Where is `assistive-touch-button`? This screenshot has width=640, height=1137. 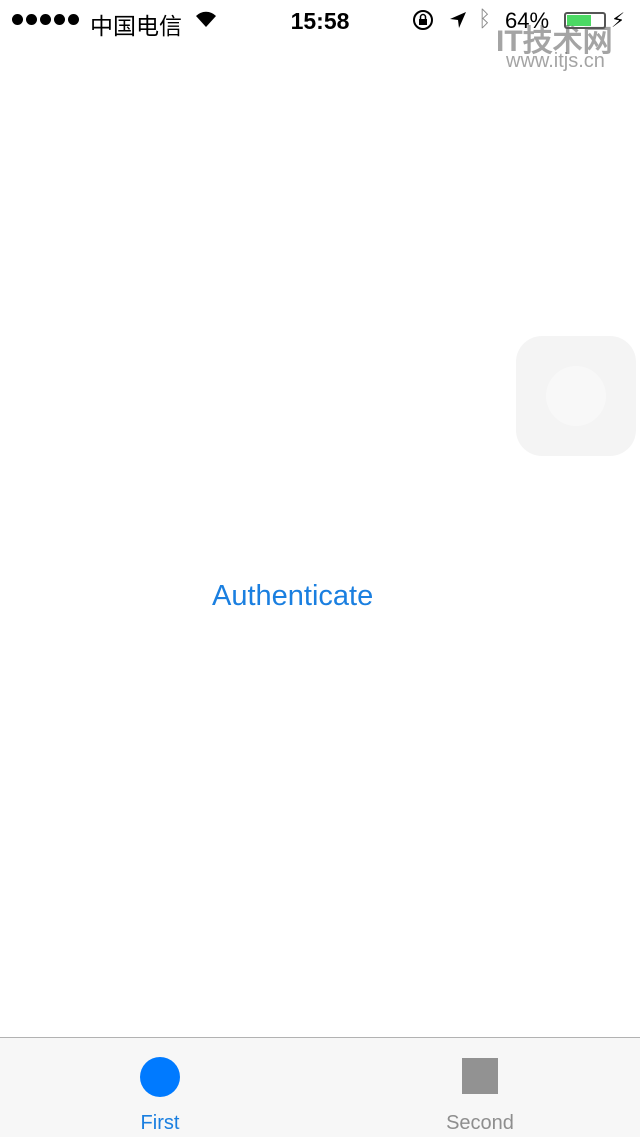
assistive-touch-button is located at coordinates (576, 396).